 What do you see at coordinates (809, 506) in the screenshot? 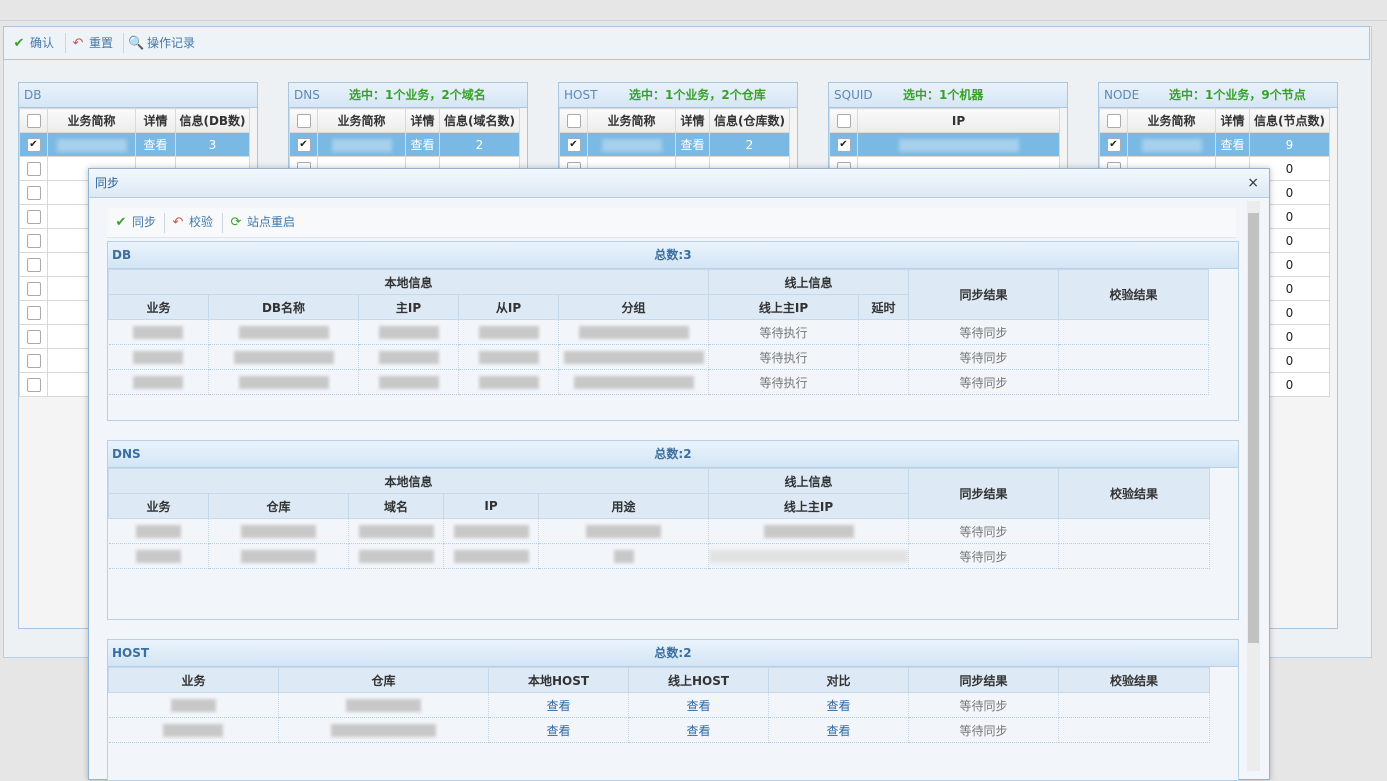
I see `col-online-master-ip: 线上主IP` at bounding box center [809, 506].